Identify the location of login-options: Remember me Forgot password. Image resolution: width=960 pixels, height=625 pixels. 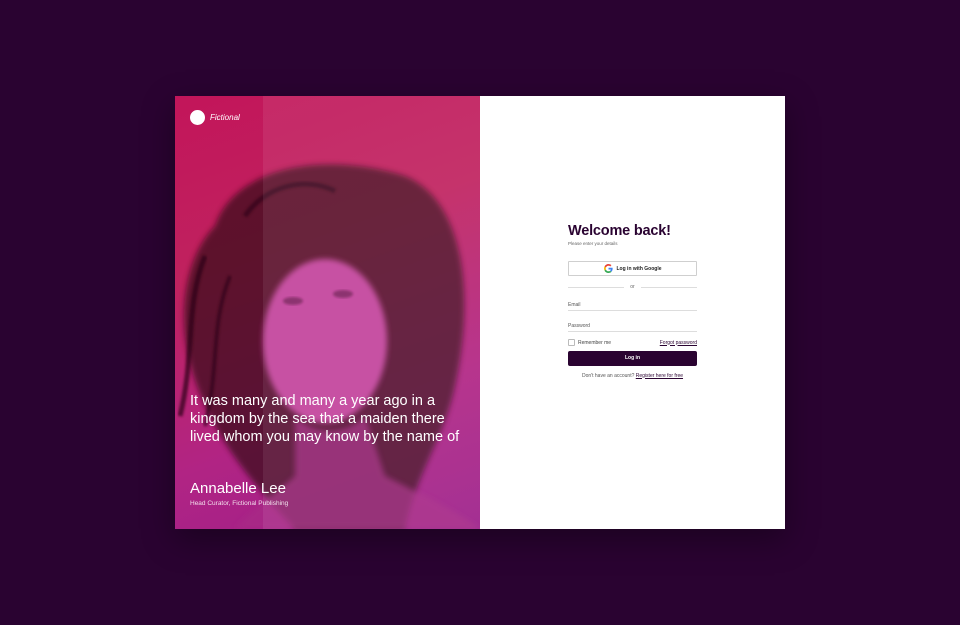
(632, 342).